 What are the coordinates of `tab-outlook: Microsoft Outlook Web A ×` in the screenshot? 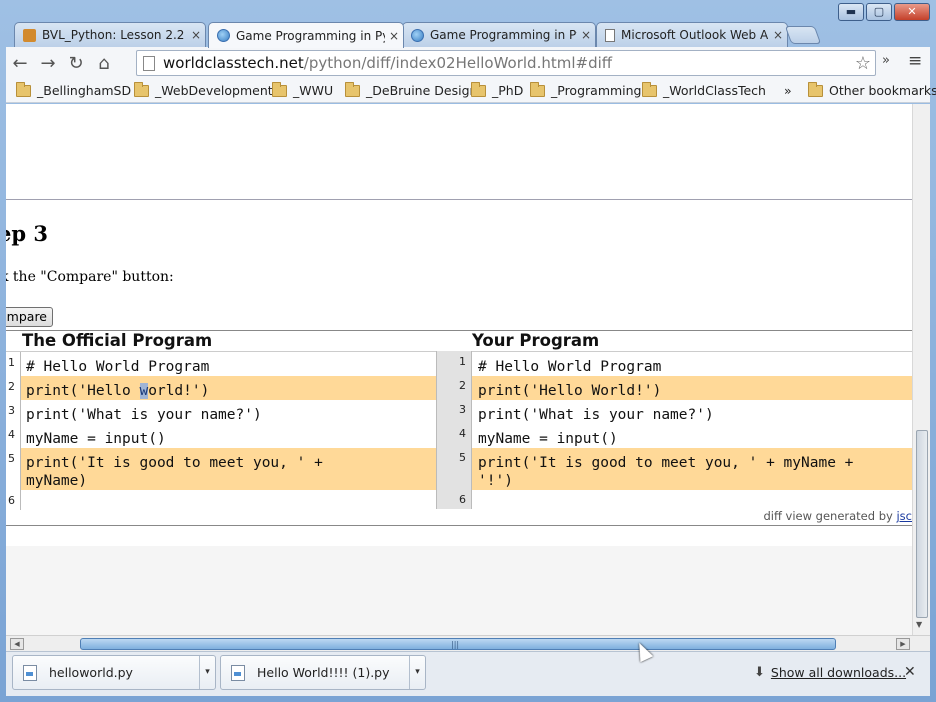 It's located at (692, 34).